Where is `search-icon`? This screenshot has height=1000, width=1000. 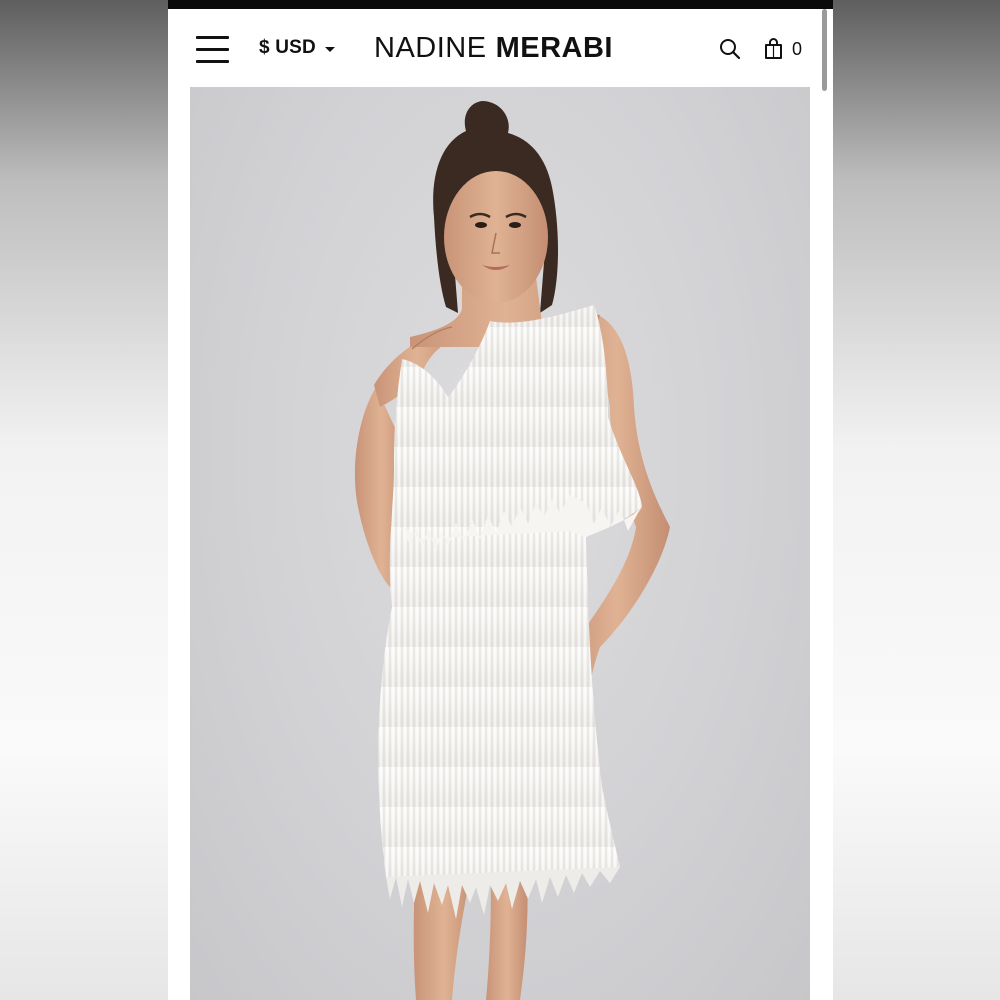
search-icon is located at coordinates (730, 49).